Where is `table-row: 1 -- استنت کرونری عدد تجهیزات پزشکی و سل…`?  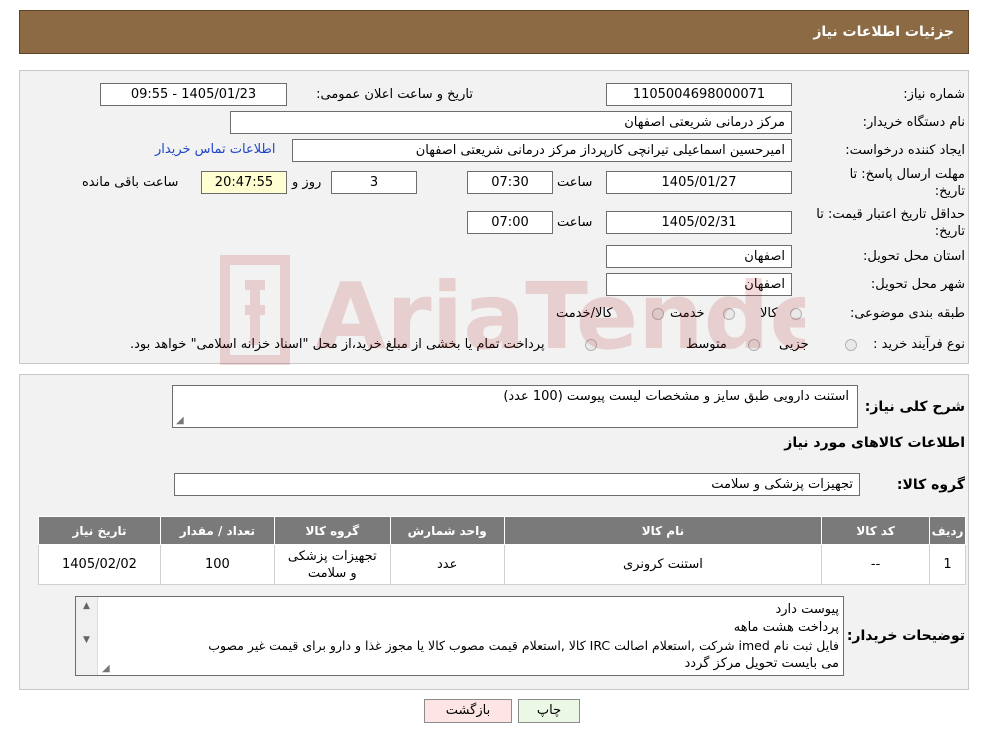 table-row: 1 -- استنت کرونری عدد تجهیزات پزشکی و سل… is located at coordinates (502, 564).